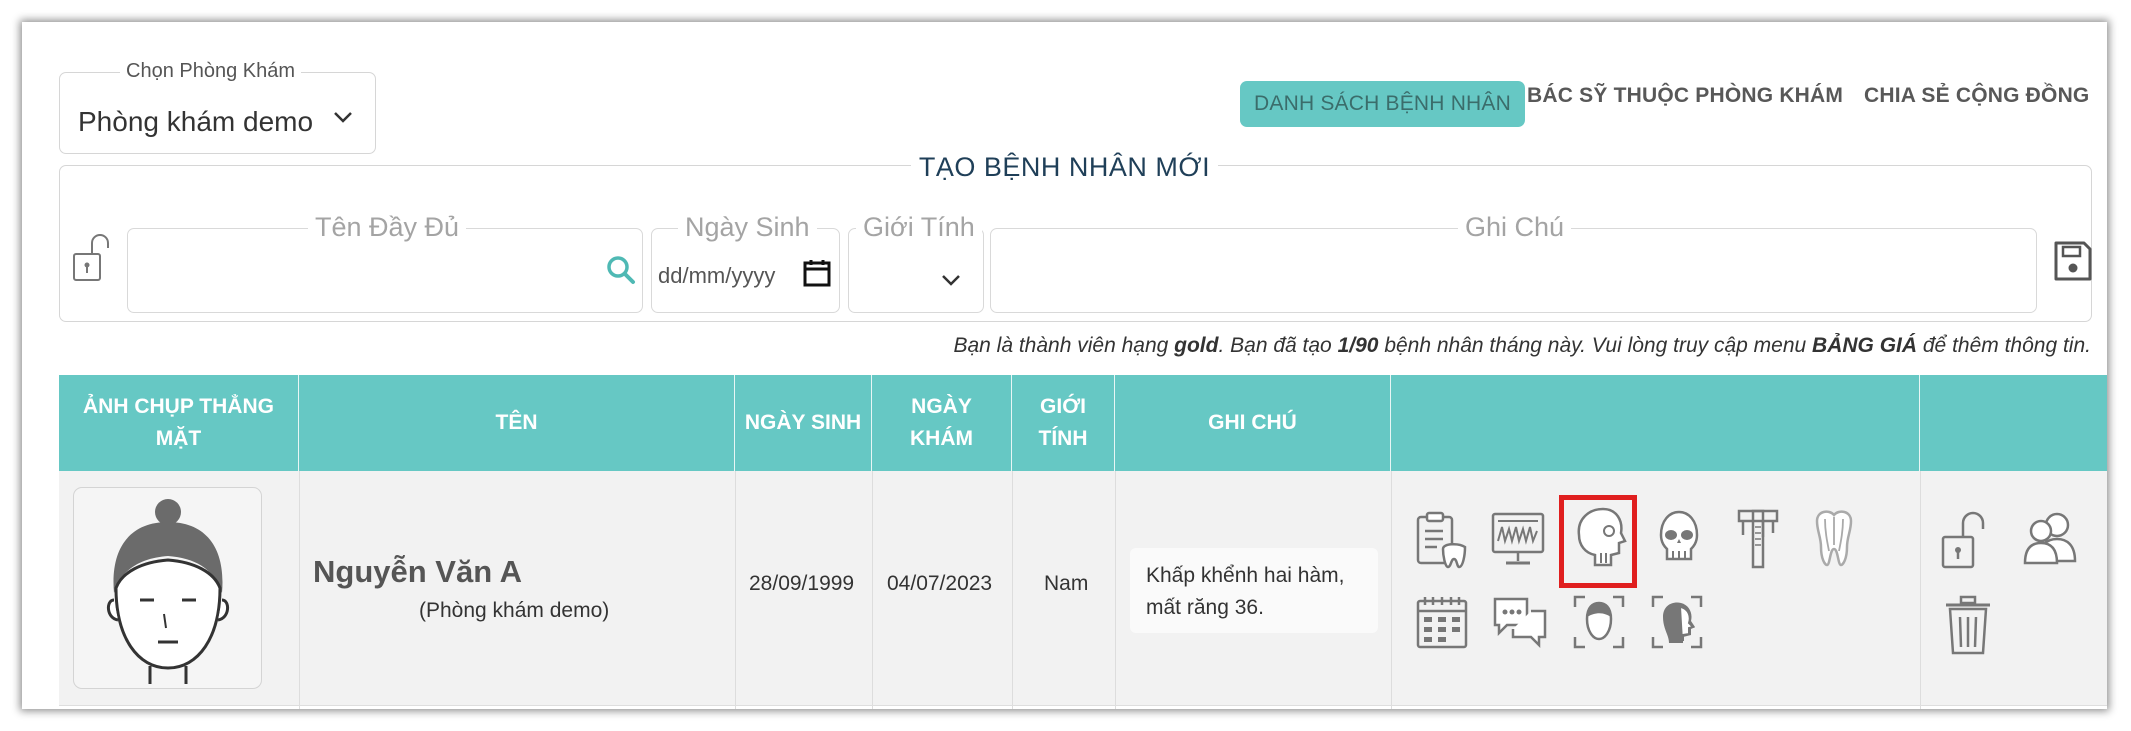 The width and height of the screenshot is (2131, 731). I want to click on face-avatar-icon, so click(168, 591).